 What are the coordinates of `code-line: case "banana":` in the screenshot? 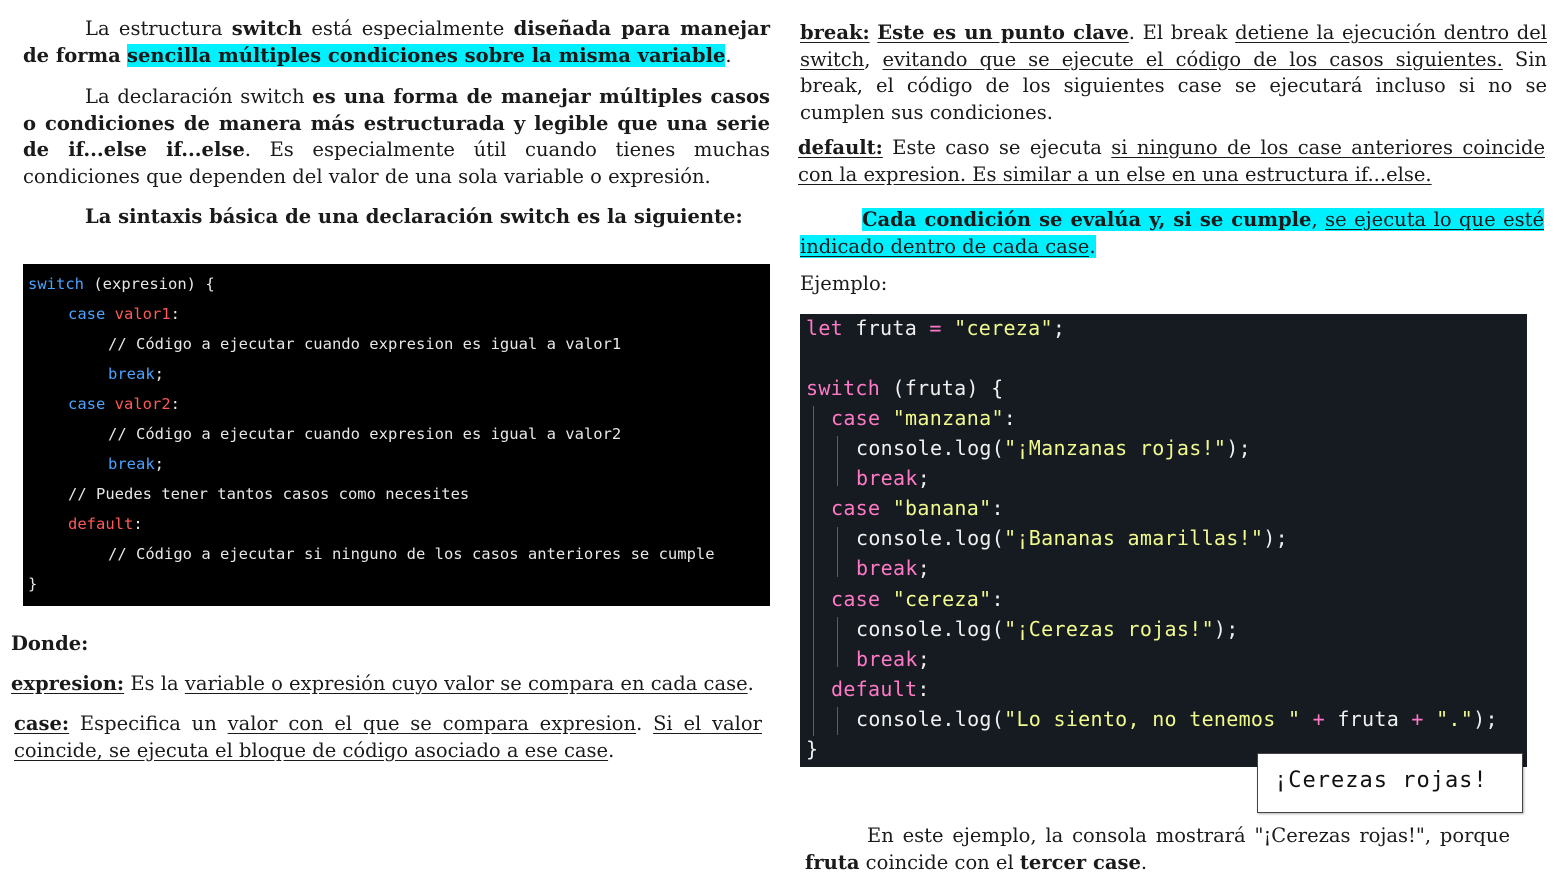 It's located at (917, 508).